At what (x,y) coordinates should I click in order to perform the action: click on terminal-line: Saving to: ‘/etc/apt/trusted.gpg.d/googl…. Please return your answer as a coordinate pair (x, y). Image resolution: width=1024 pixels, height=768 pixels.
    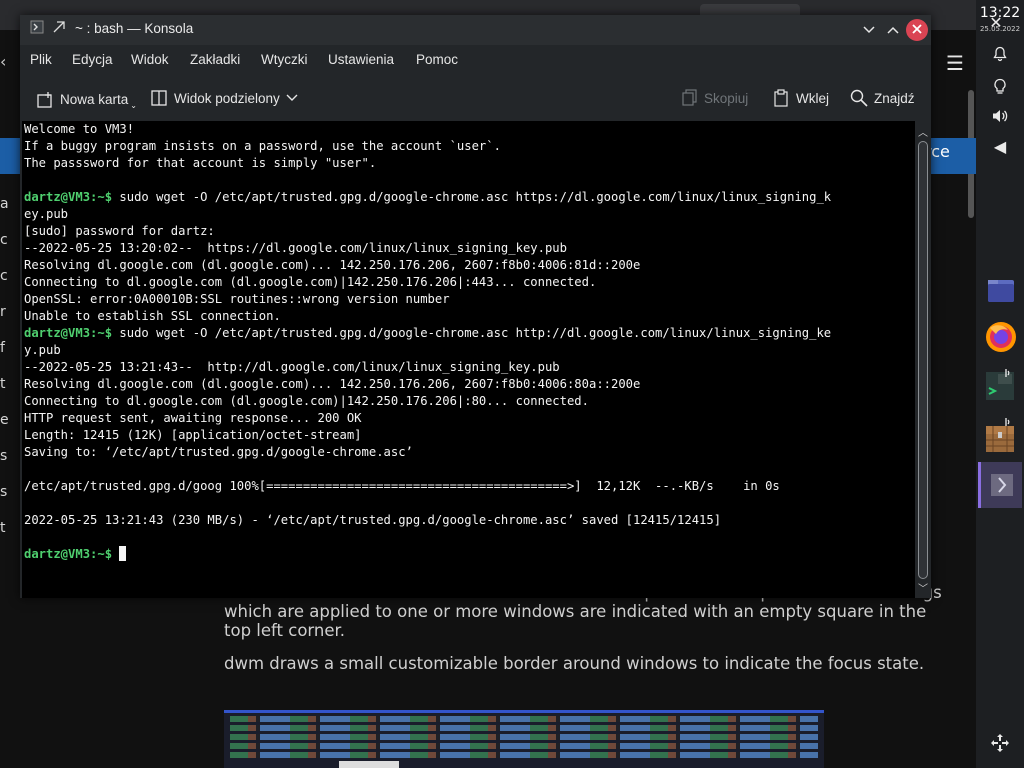
    Looking at the image, I should click on (427, 452).